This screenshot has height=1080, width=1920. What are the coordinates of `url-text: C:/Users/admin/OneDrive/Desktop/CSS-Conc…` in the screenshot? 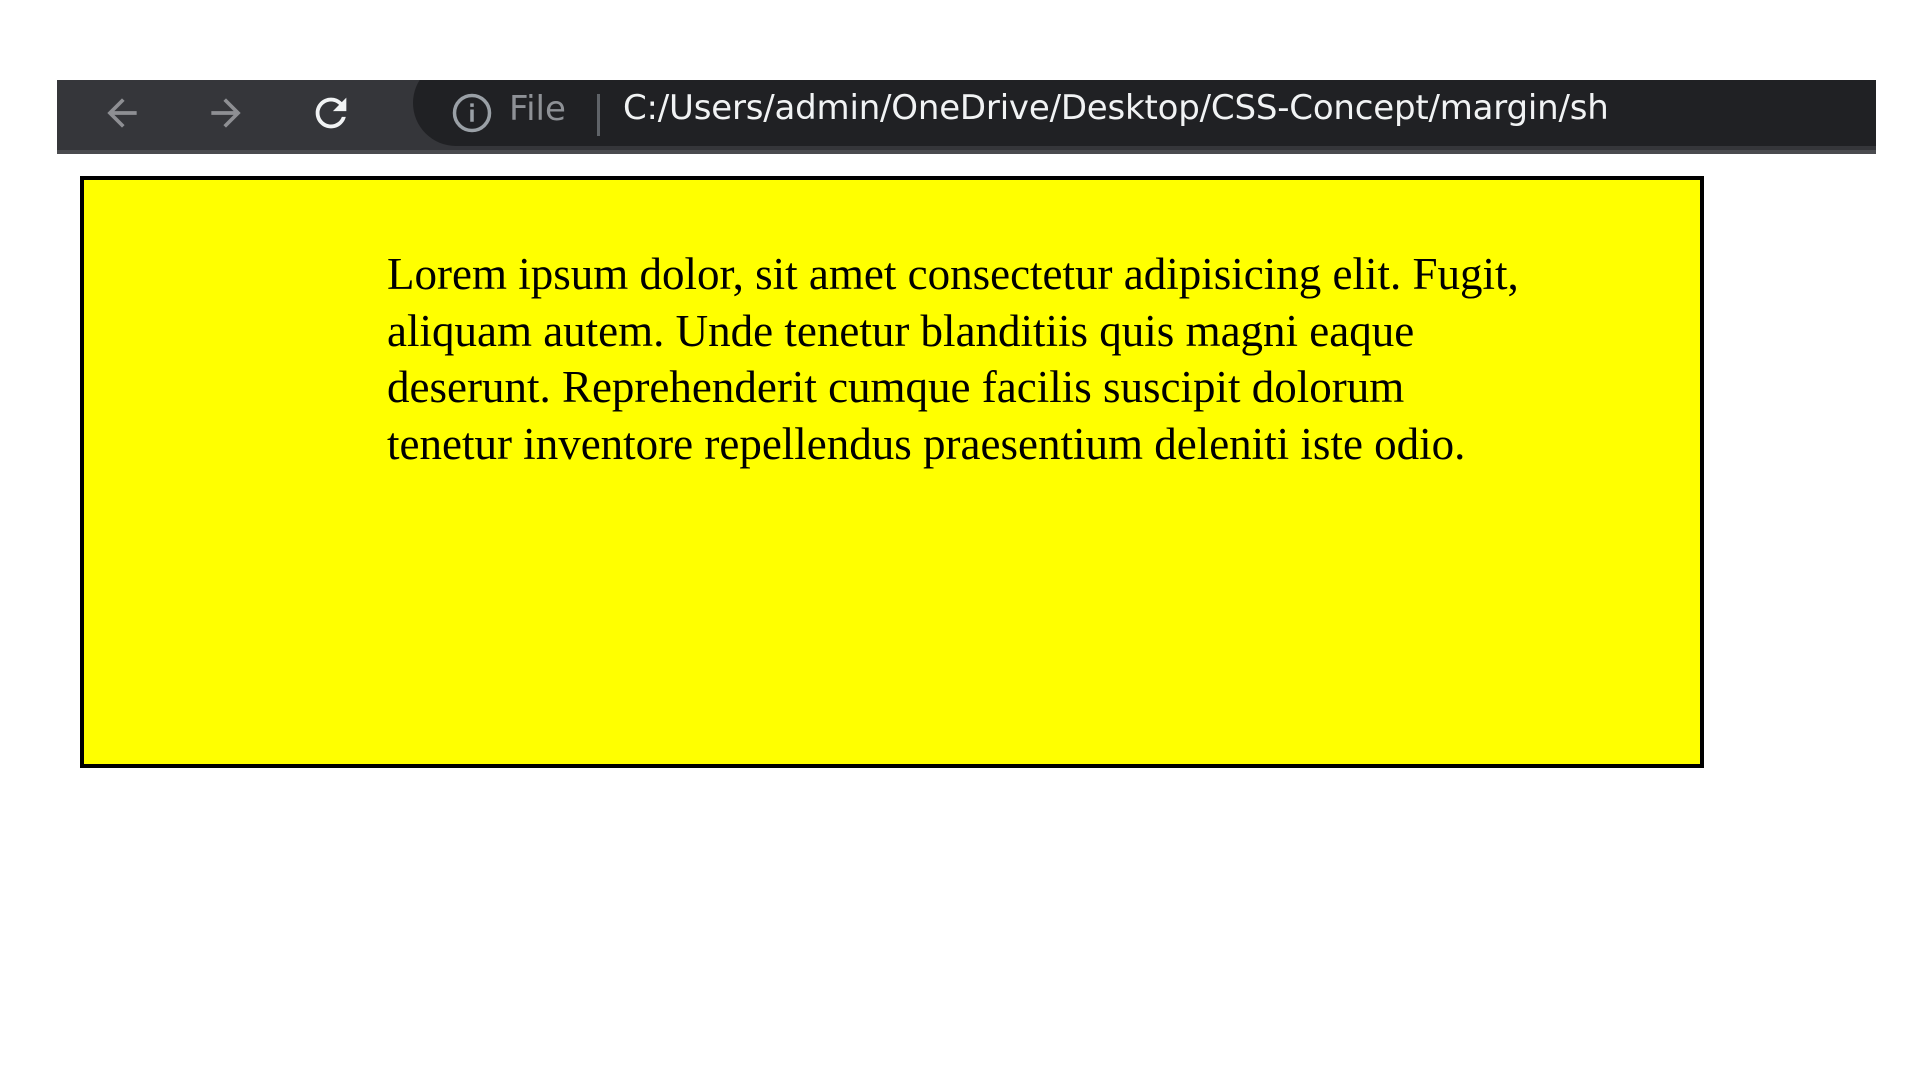 It's located at (1116, 108).